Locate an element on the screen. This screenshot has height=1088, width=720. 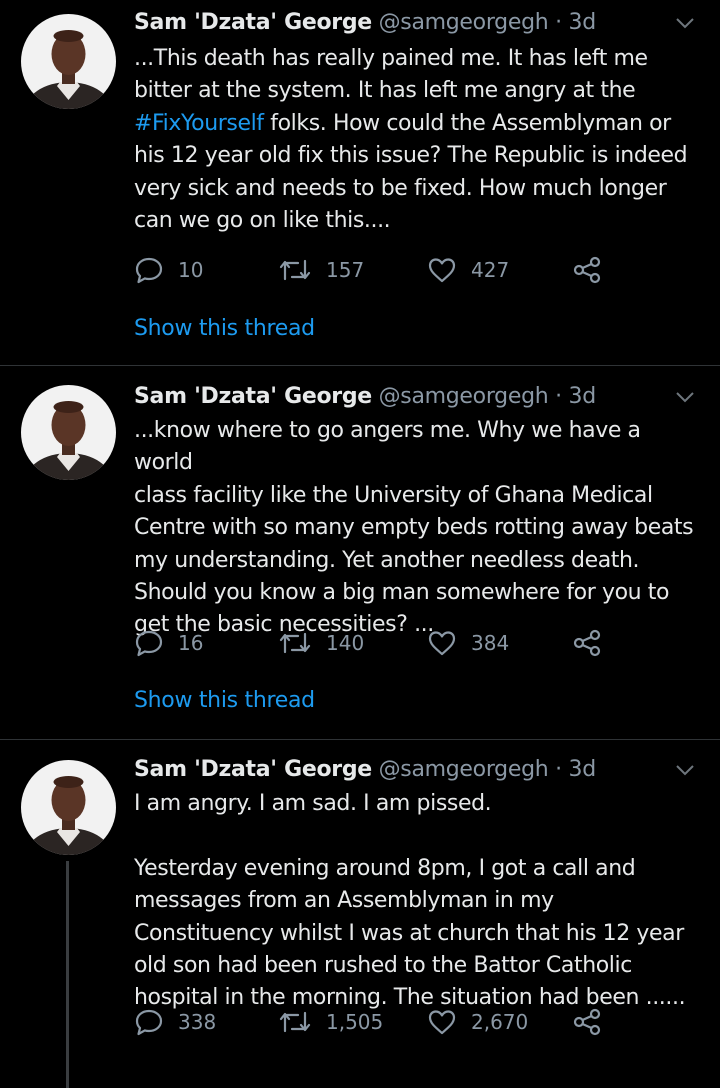
retweet-button: 140 is located at coordinates (321, 643).